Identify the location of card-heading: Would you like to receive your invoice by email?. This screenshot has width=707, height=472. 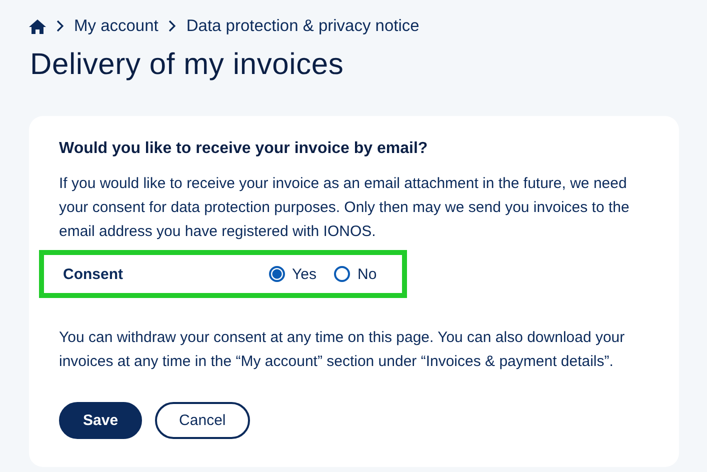
(244, 149).